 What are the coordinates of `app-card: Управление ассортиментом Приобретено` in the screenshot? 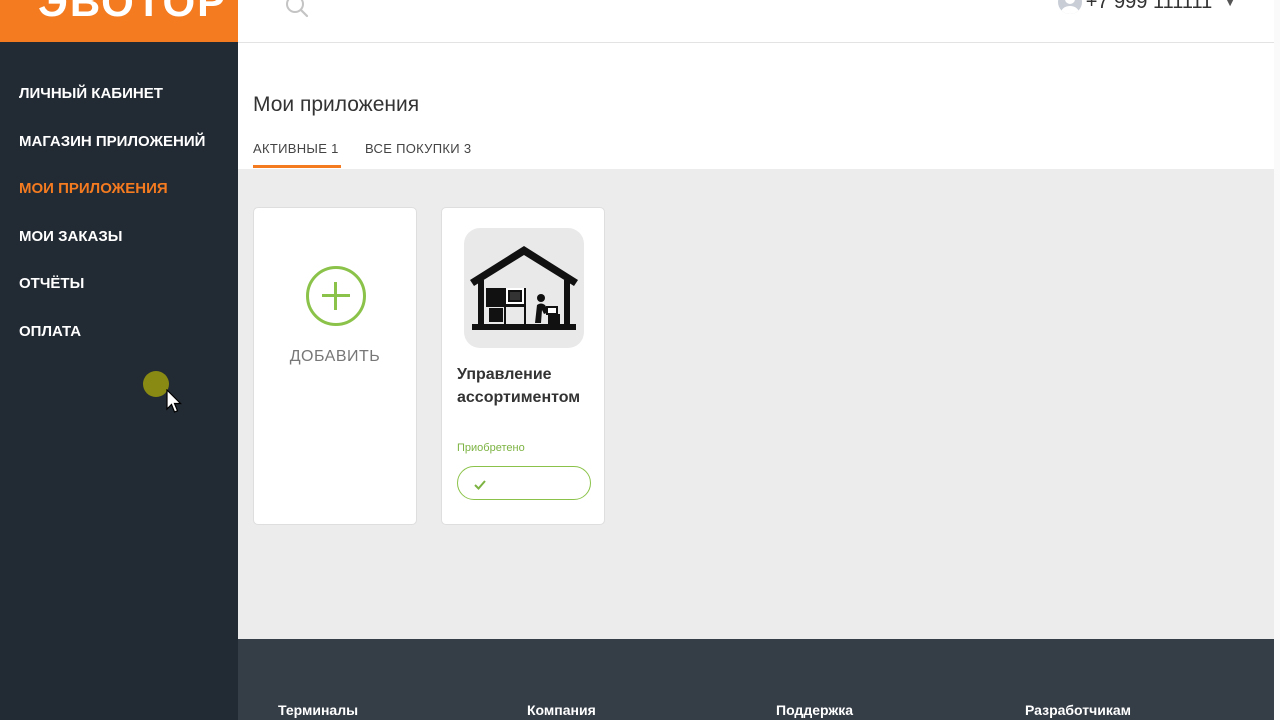 It's located at (523, 366).